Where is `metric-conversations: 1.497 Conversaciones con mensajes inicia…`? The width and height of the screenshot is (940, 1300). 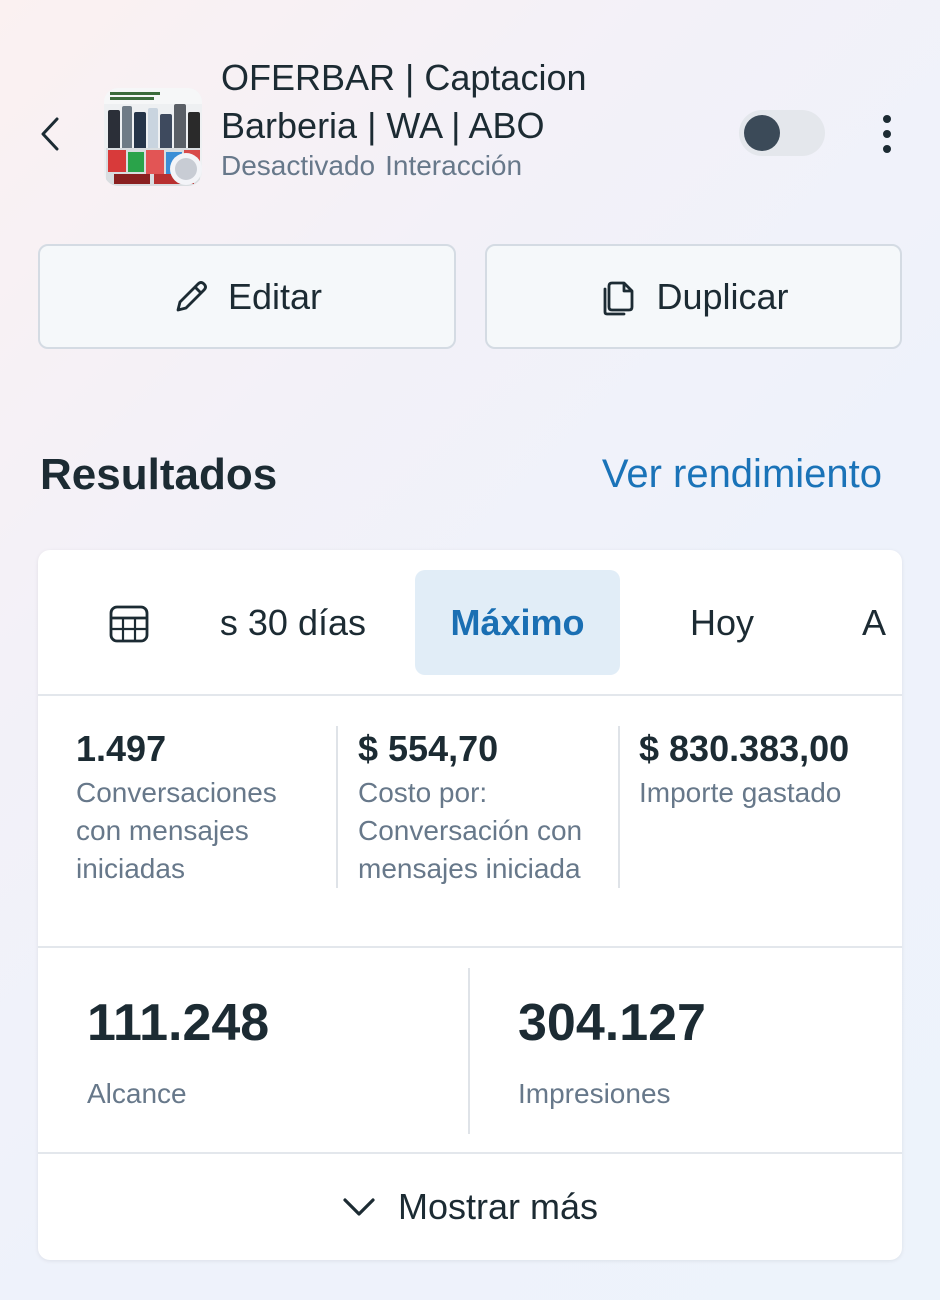 metric-conversations: 1.497 Conversaciones con mensajes inicia… is located at coordinates (201, 807).